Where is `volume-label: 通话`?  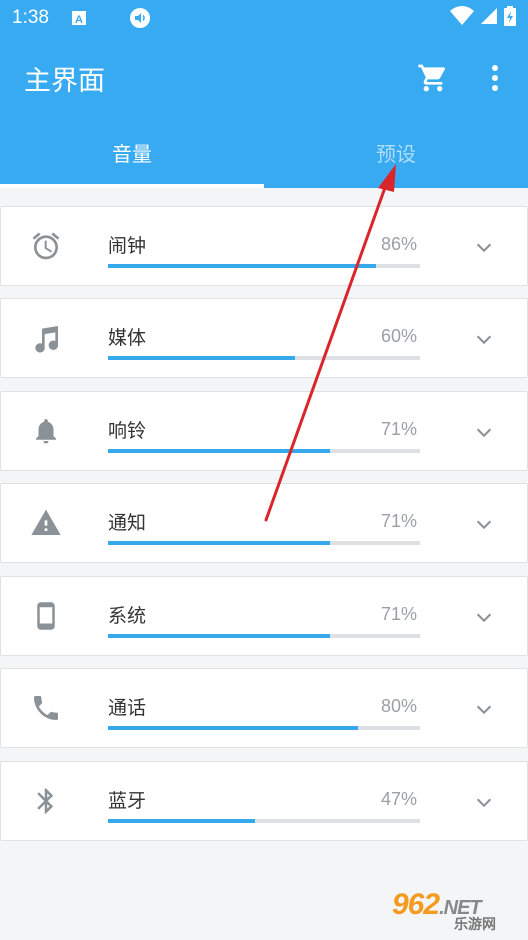
volume-label: 通话 is located at coordinates (127, 708).